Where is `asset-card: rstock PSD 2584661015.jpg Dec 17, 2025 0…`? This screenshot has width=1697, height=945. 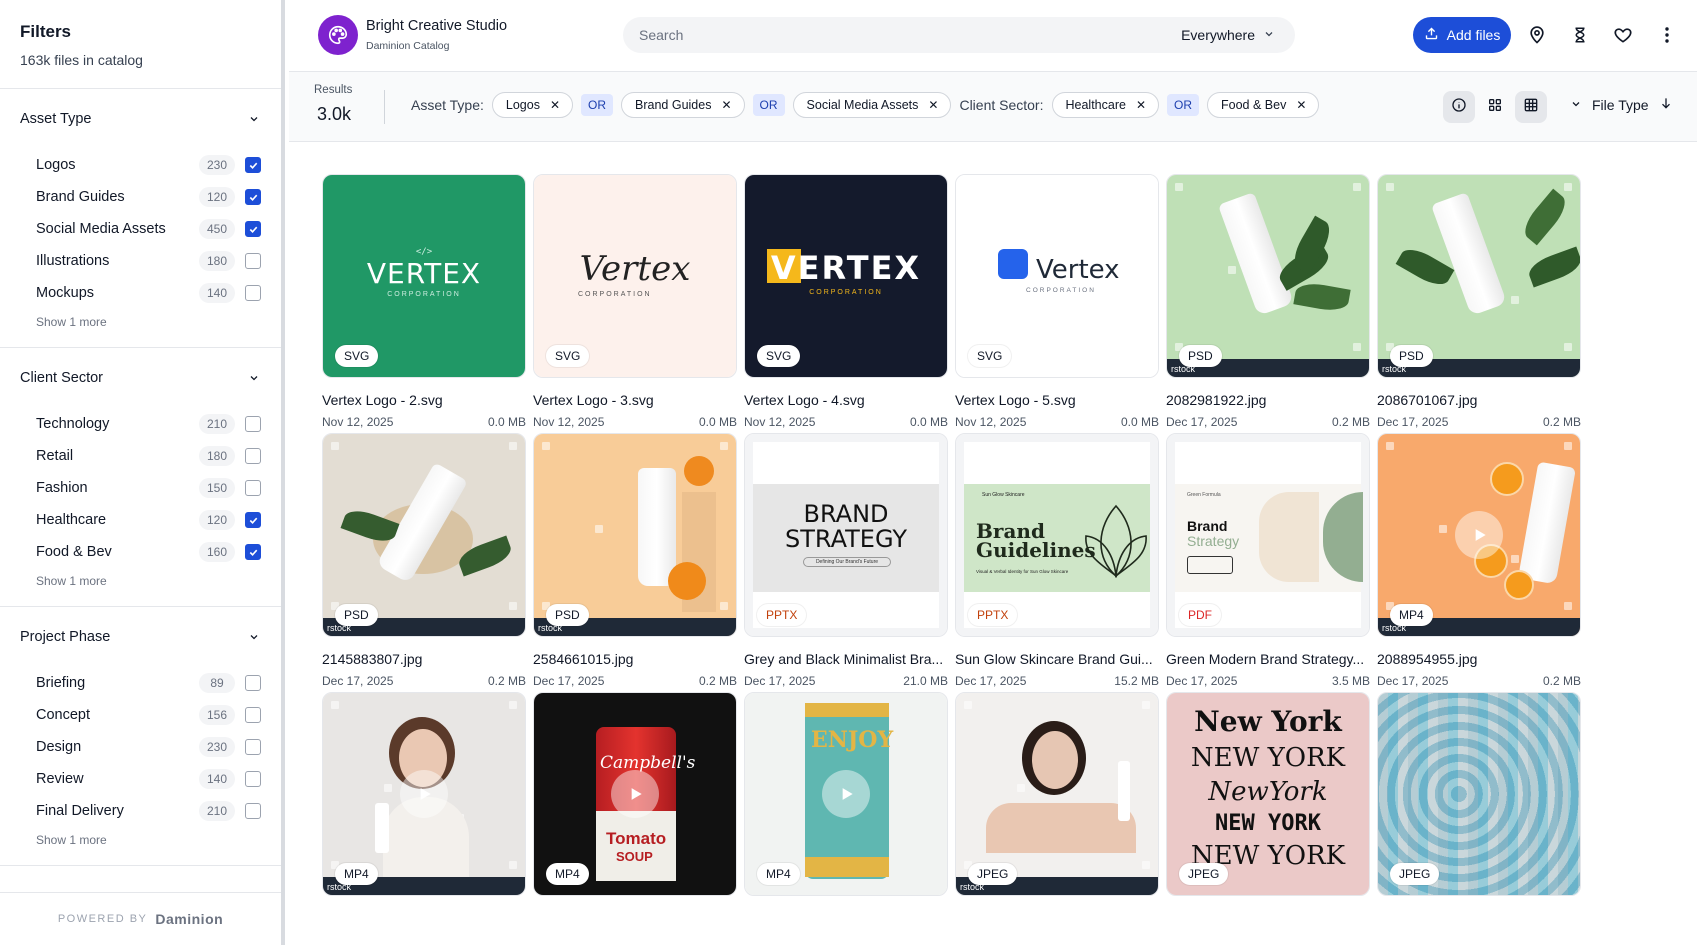 asset-card: rstock PSD 2584661015.jpg Dec 17, 2025 0… is located at coordinates (635, 560).